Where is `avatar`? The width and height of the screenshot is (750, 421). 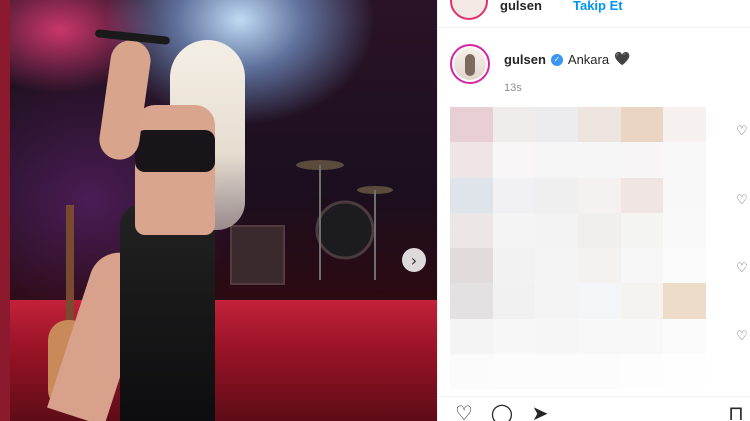 avatar is located at coordinates (470, 64).